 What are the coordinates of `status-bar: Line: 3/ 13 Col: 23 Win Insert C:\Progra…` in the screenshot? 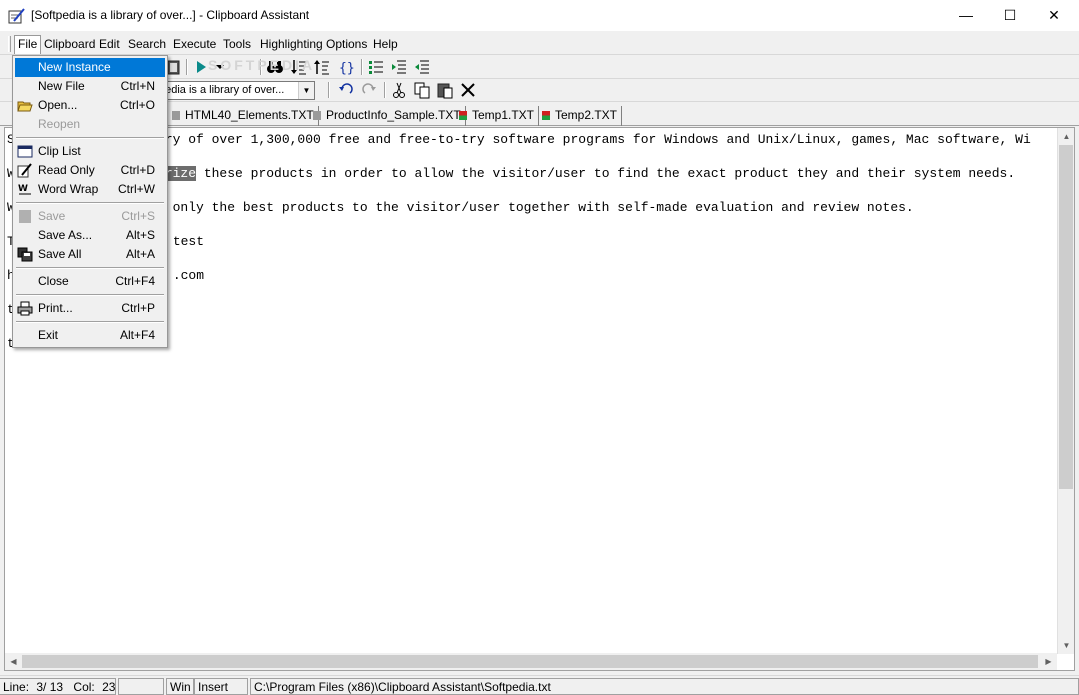 It's located at (539, 685).